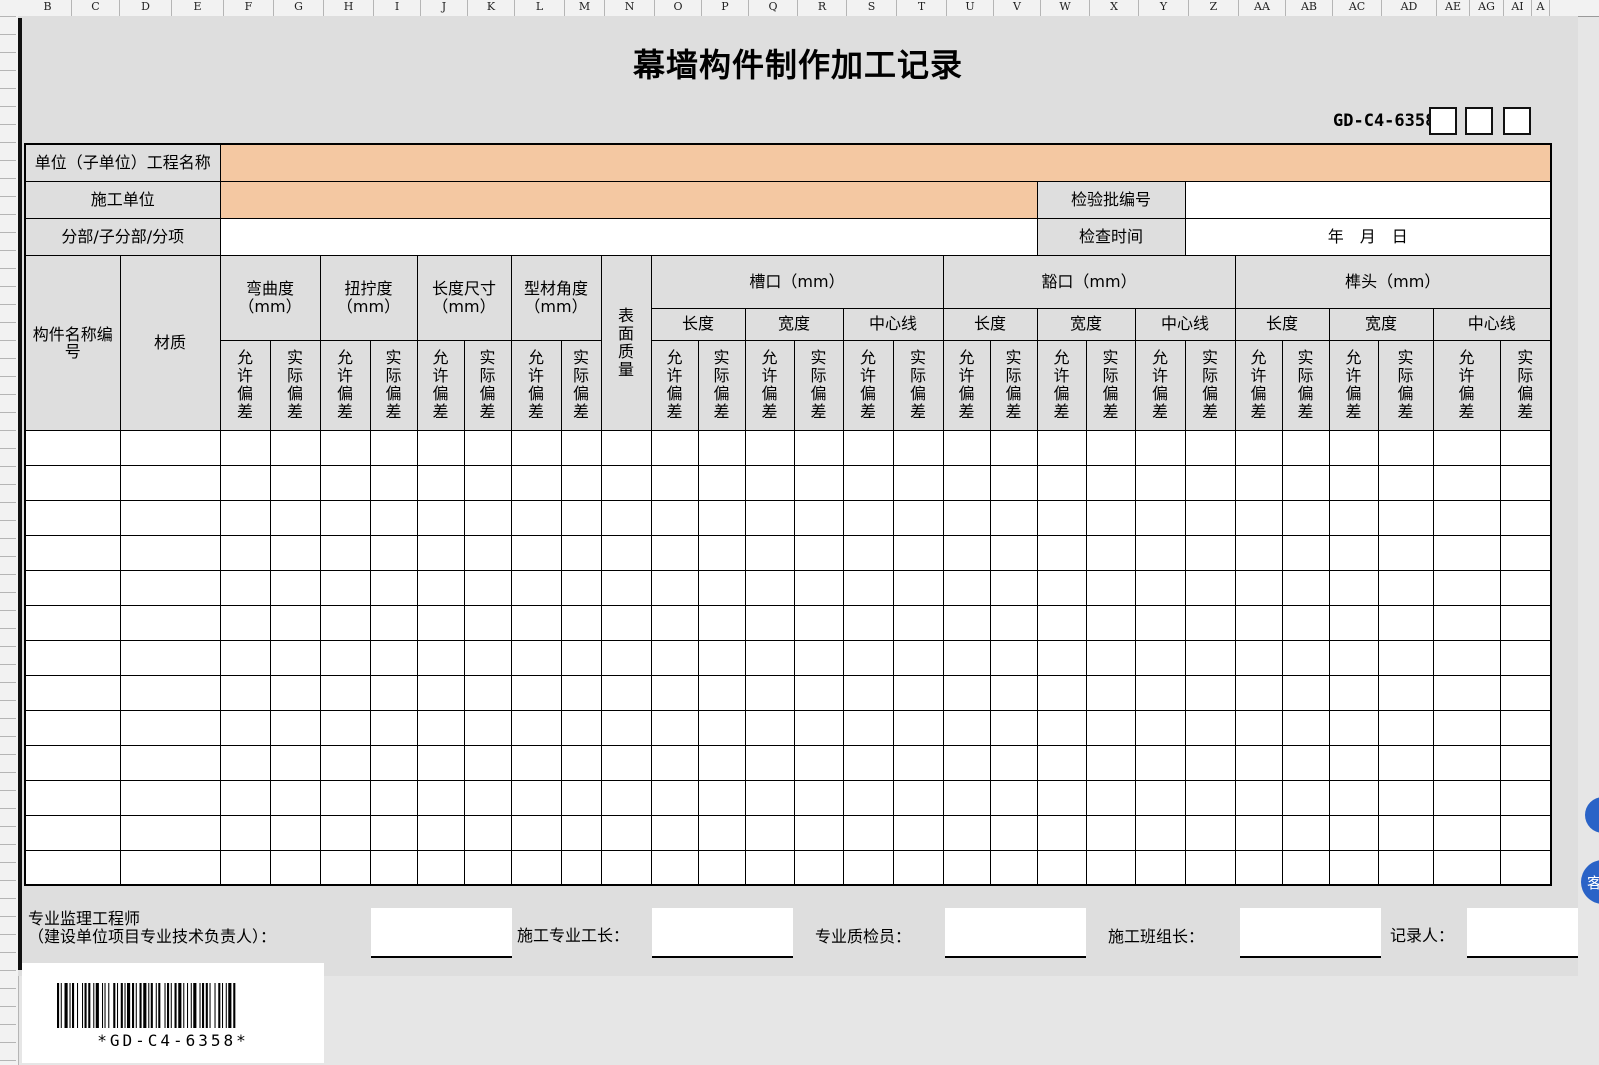 Image resolution: width=1599 pixels, height=1065 pixels. Describe the element at coordinates (146, 8) in the screenshot. I see `column-header-d: D` at that location.